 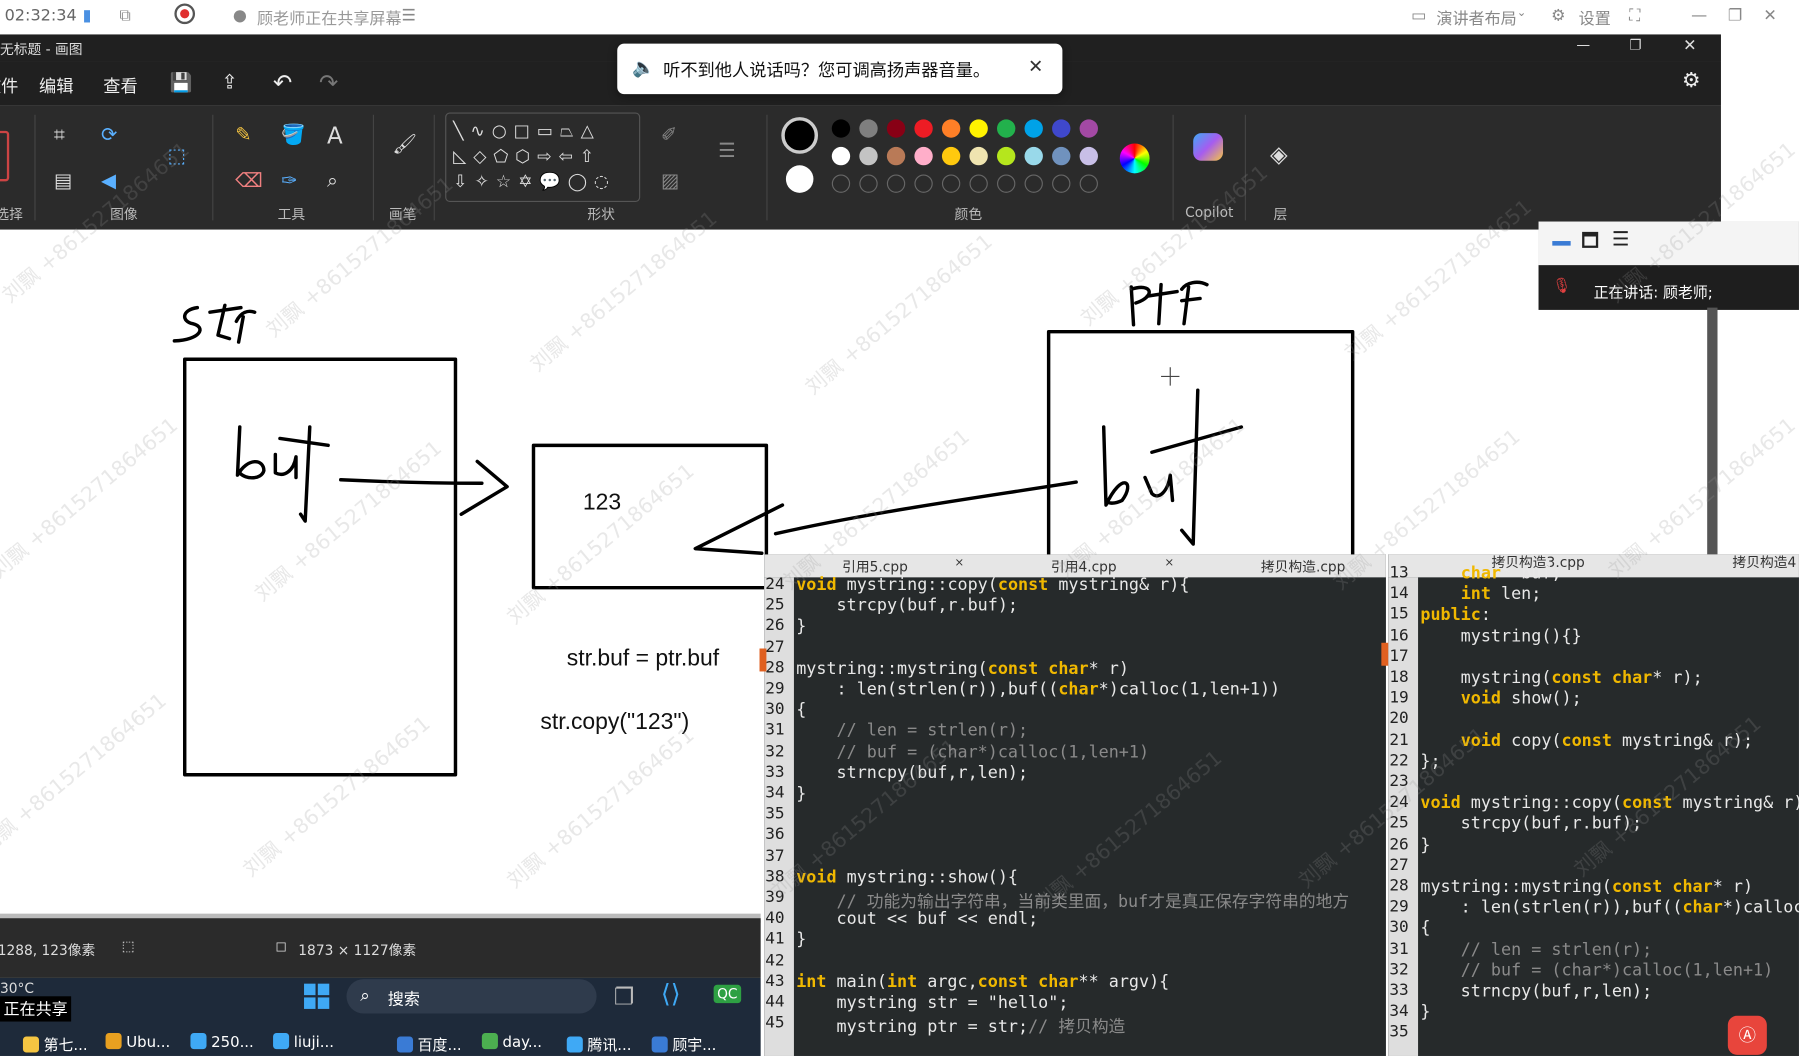 I want to click on save-icon: 💾, so click(x=181, y=82).